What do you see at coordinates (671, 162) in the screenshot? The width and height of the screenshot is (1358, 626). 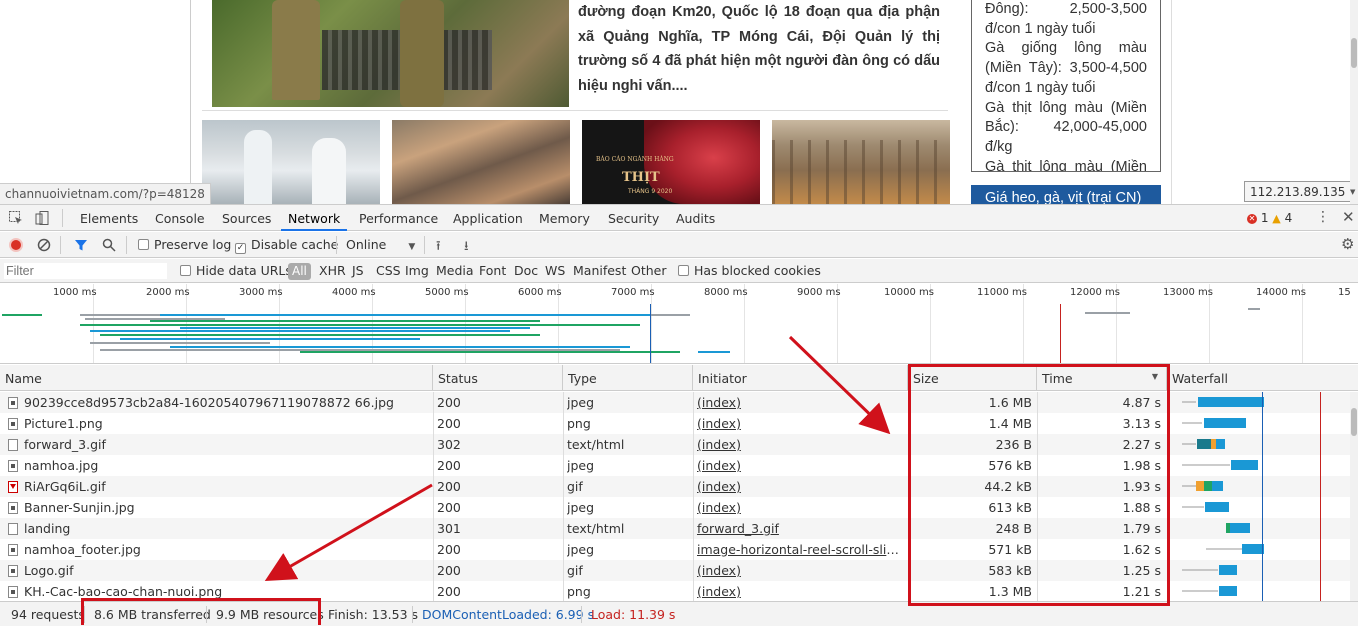 I see `thumbnail-meat-report: BÁO CÁO NGÀNH HÀNG THỊT THÁNG 9 2020` at bounding box center [671, 162].